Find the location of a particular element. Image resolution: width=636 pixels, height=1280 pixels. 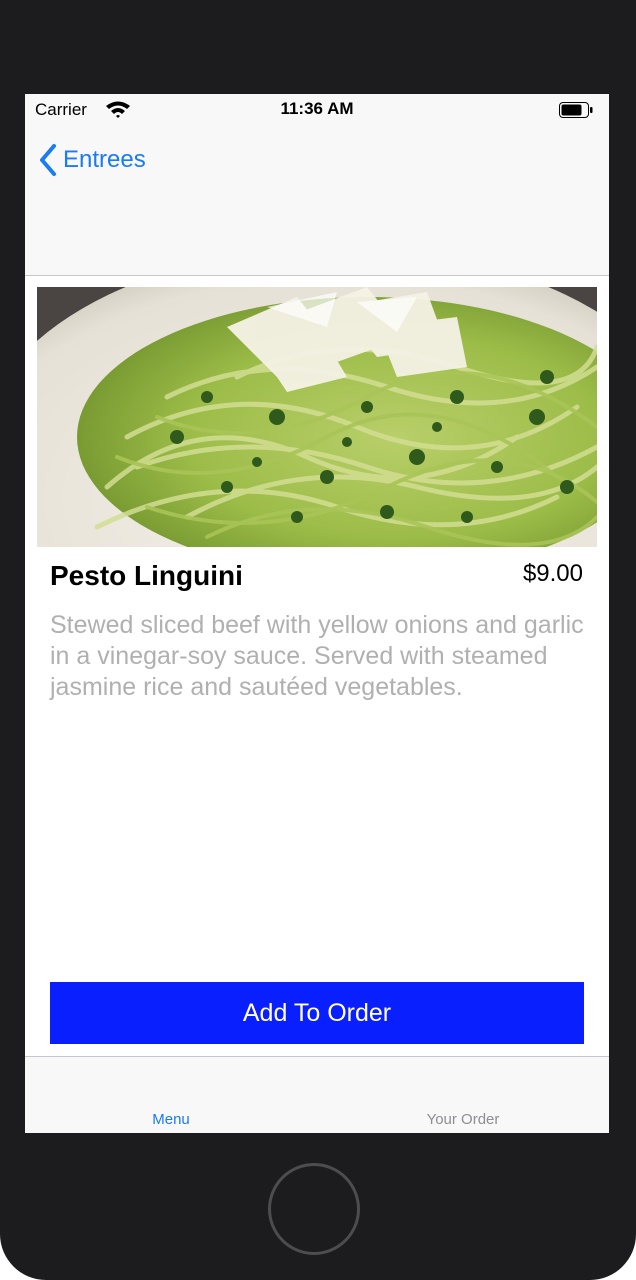

chevron-left-icon is located at coordinates (48, 160).